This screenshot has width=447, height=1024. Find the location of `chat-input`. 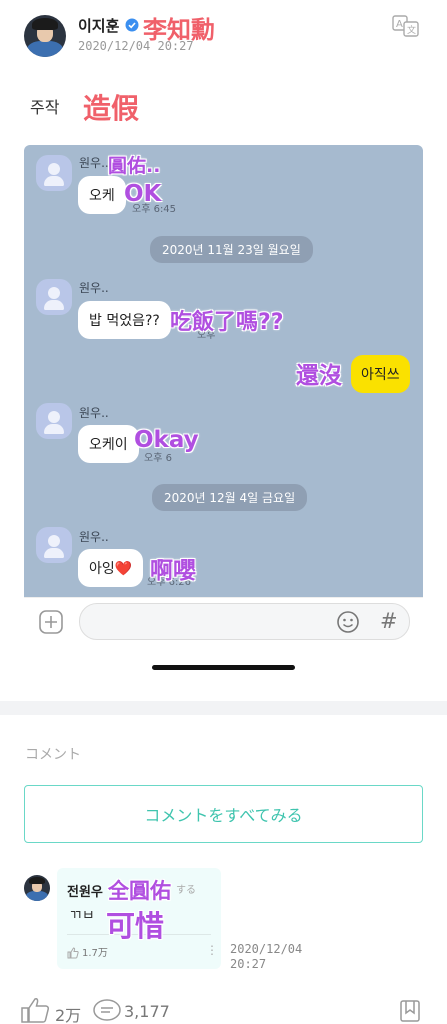

chat-input is located at coordinates (244, 621).